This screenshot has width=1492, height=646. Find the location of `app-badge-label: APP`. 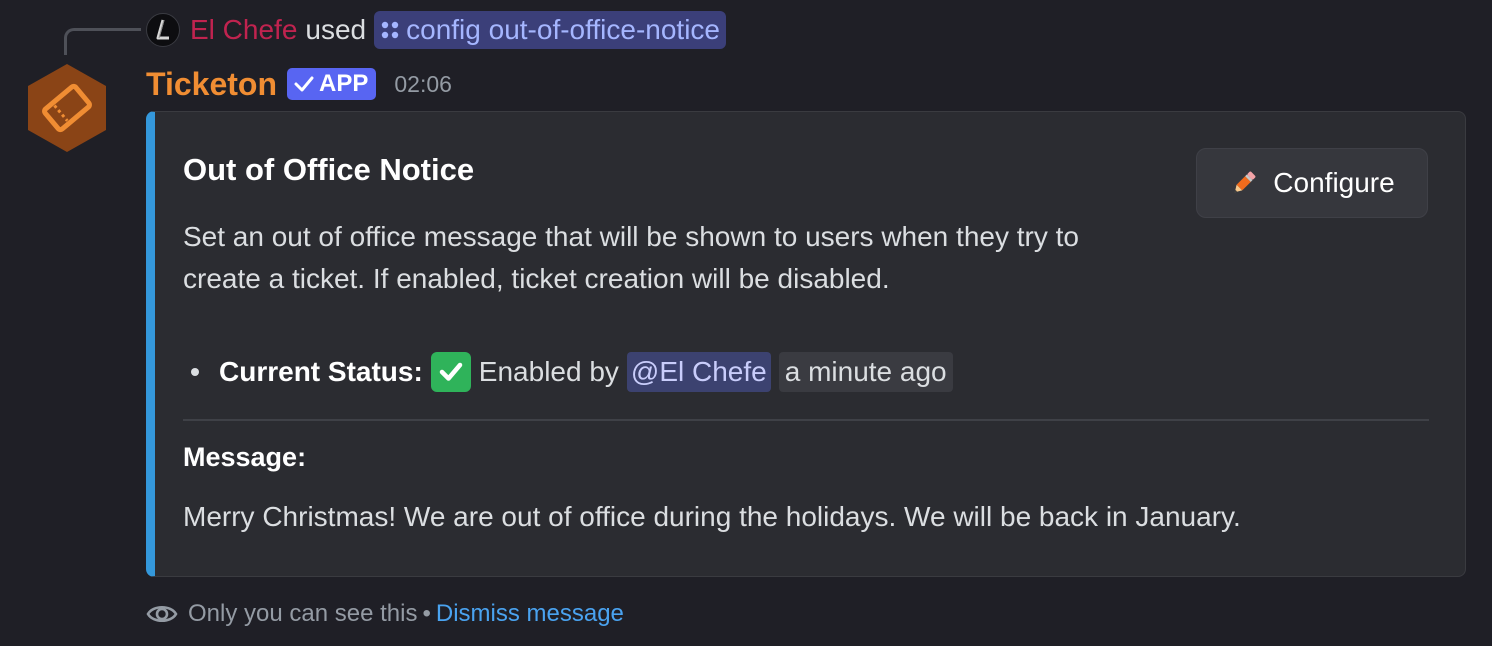

app-badge-label: APP is located at coordinates (344, 83).